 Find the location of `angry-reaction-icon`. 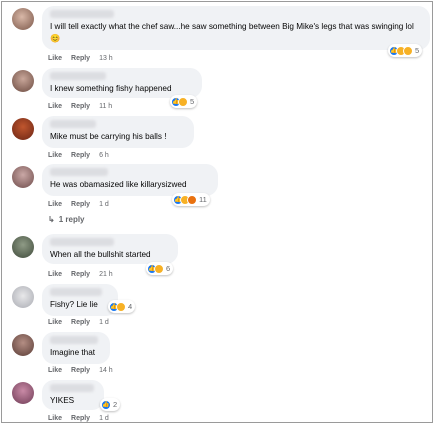

angry-reaction-icon is located at coordinates (192, 199).